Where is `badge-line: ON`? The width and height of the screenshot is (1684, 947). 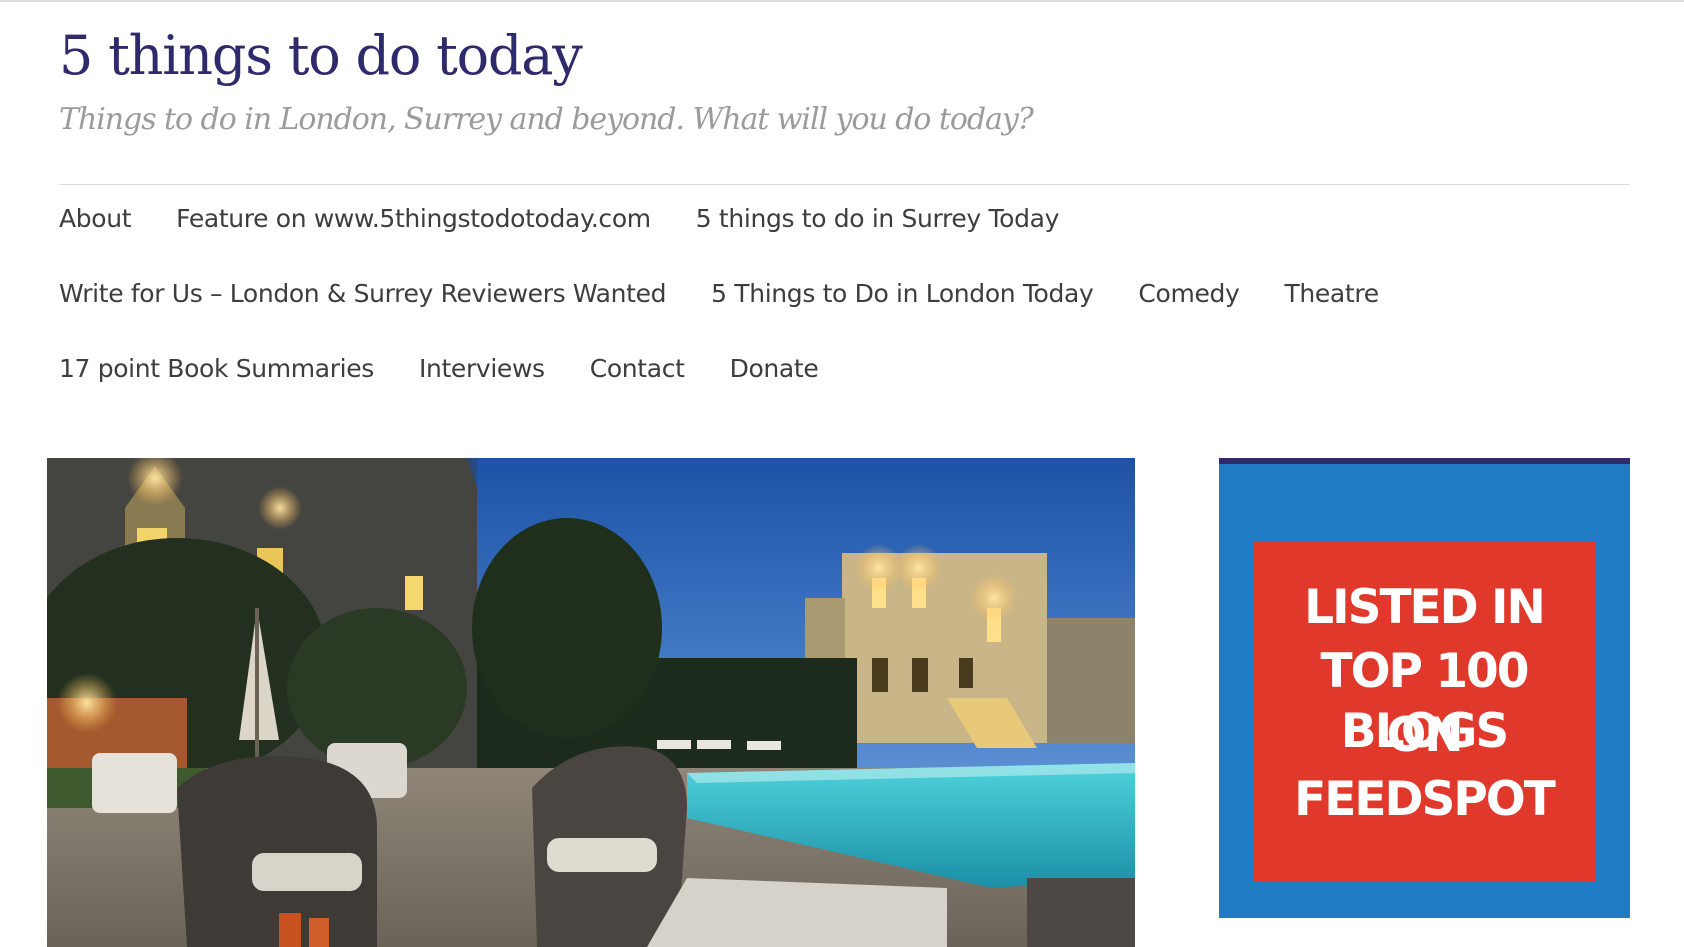
badge-line: ON is located at coordinates (1424, 735).